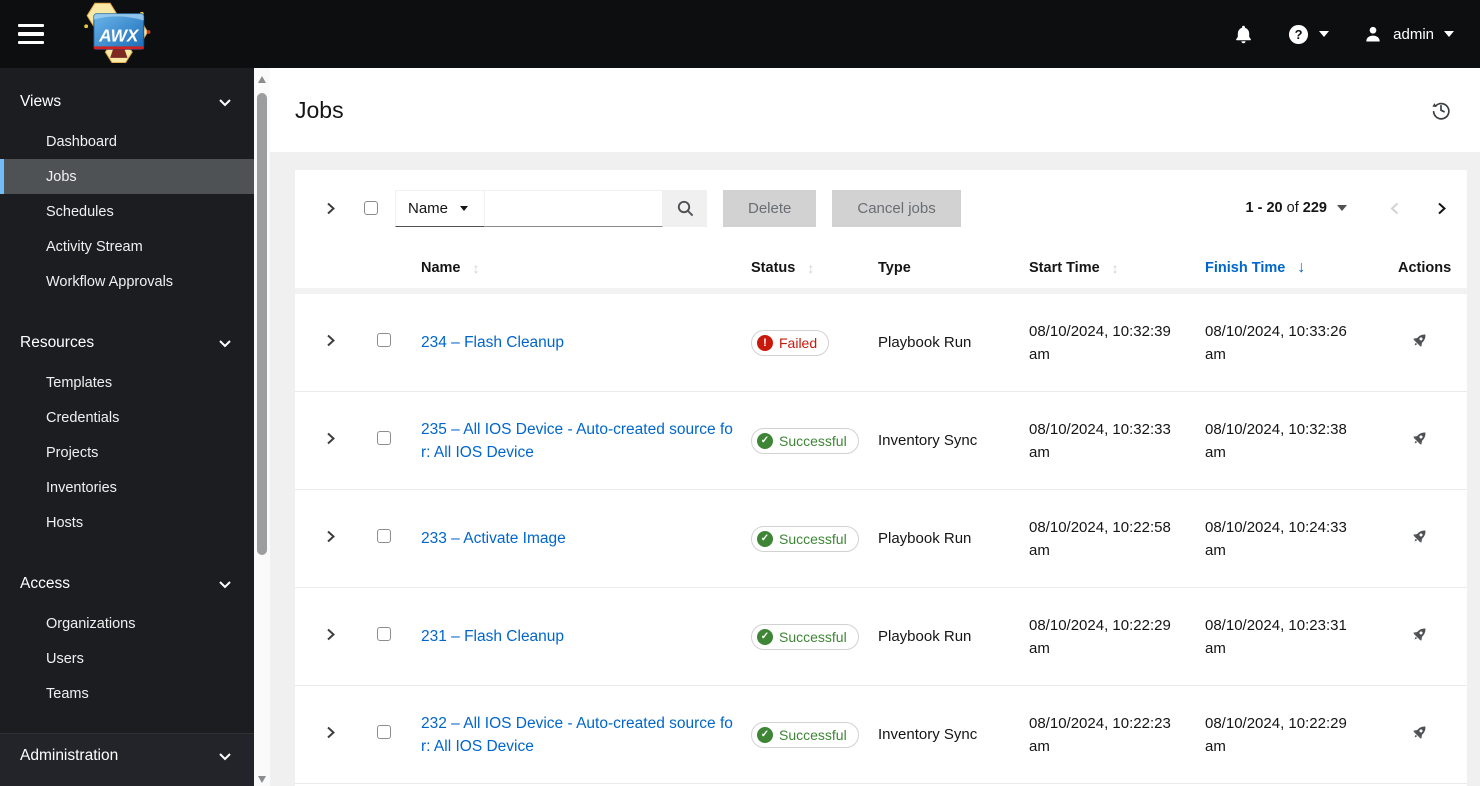 The image size is (1480, 786). I want to click on pagination: 1 - 20 of 229, so click(1356, 208).